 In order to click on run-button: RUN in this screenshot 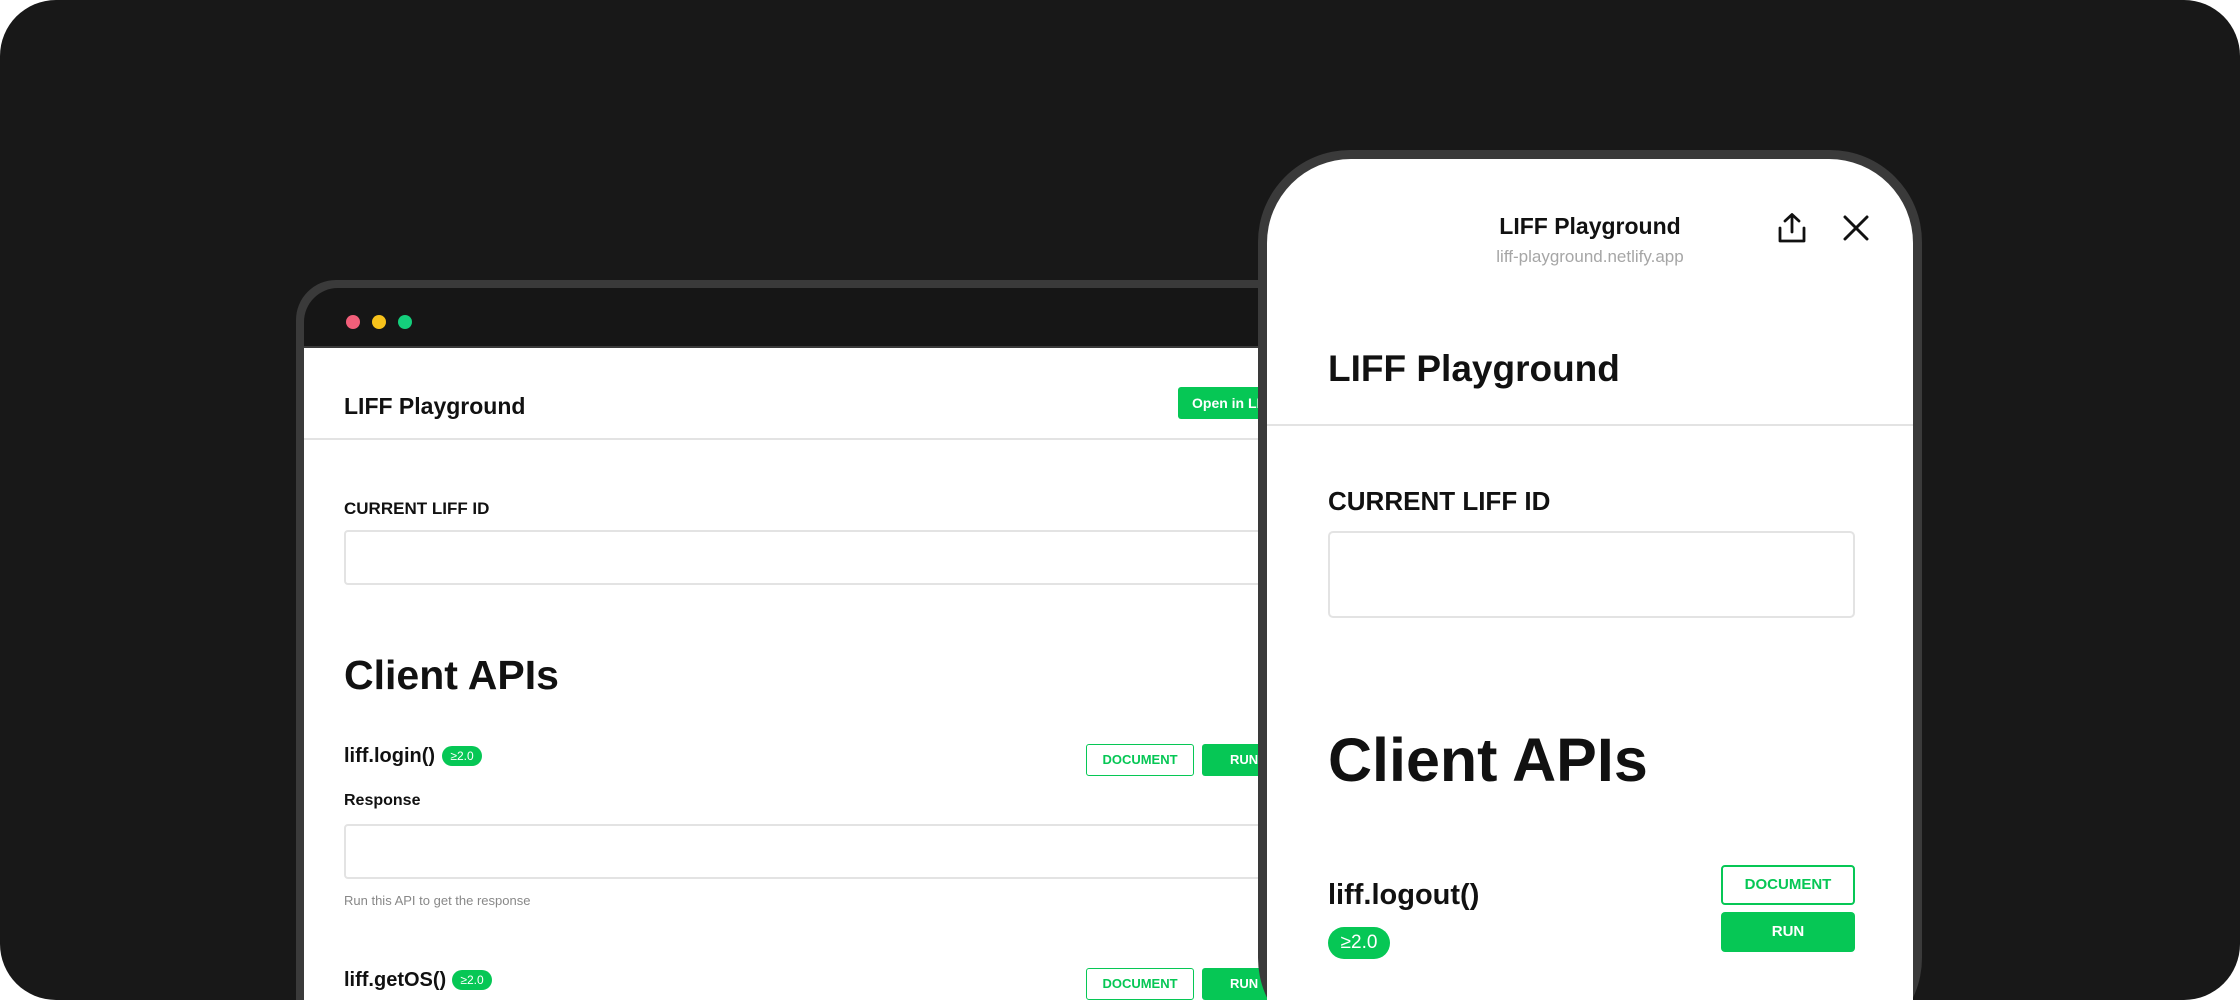, I will do `click(1788, 932)`.